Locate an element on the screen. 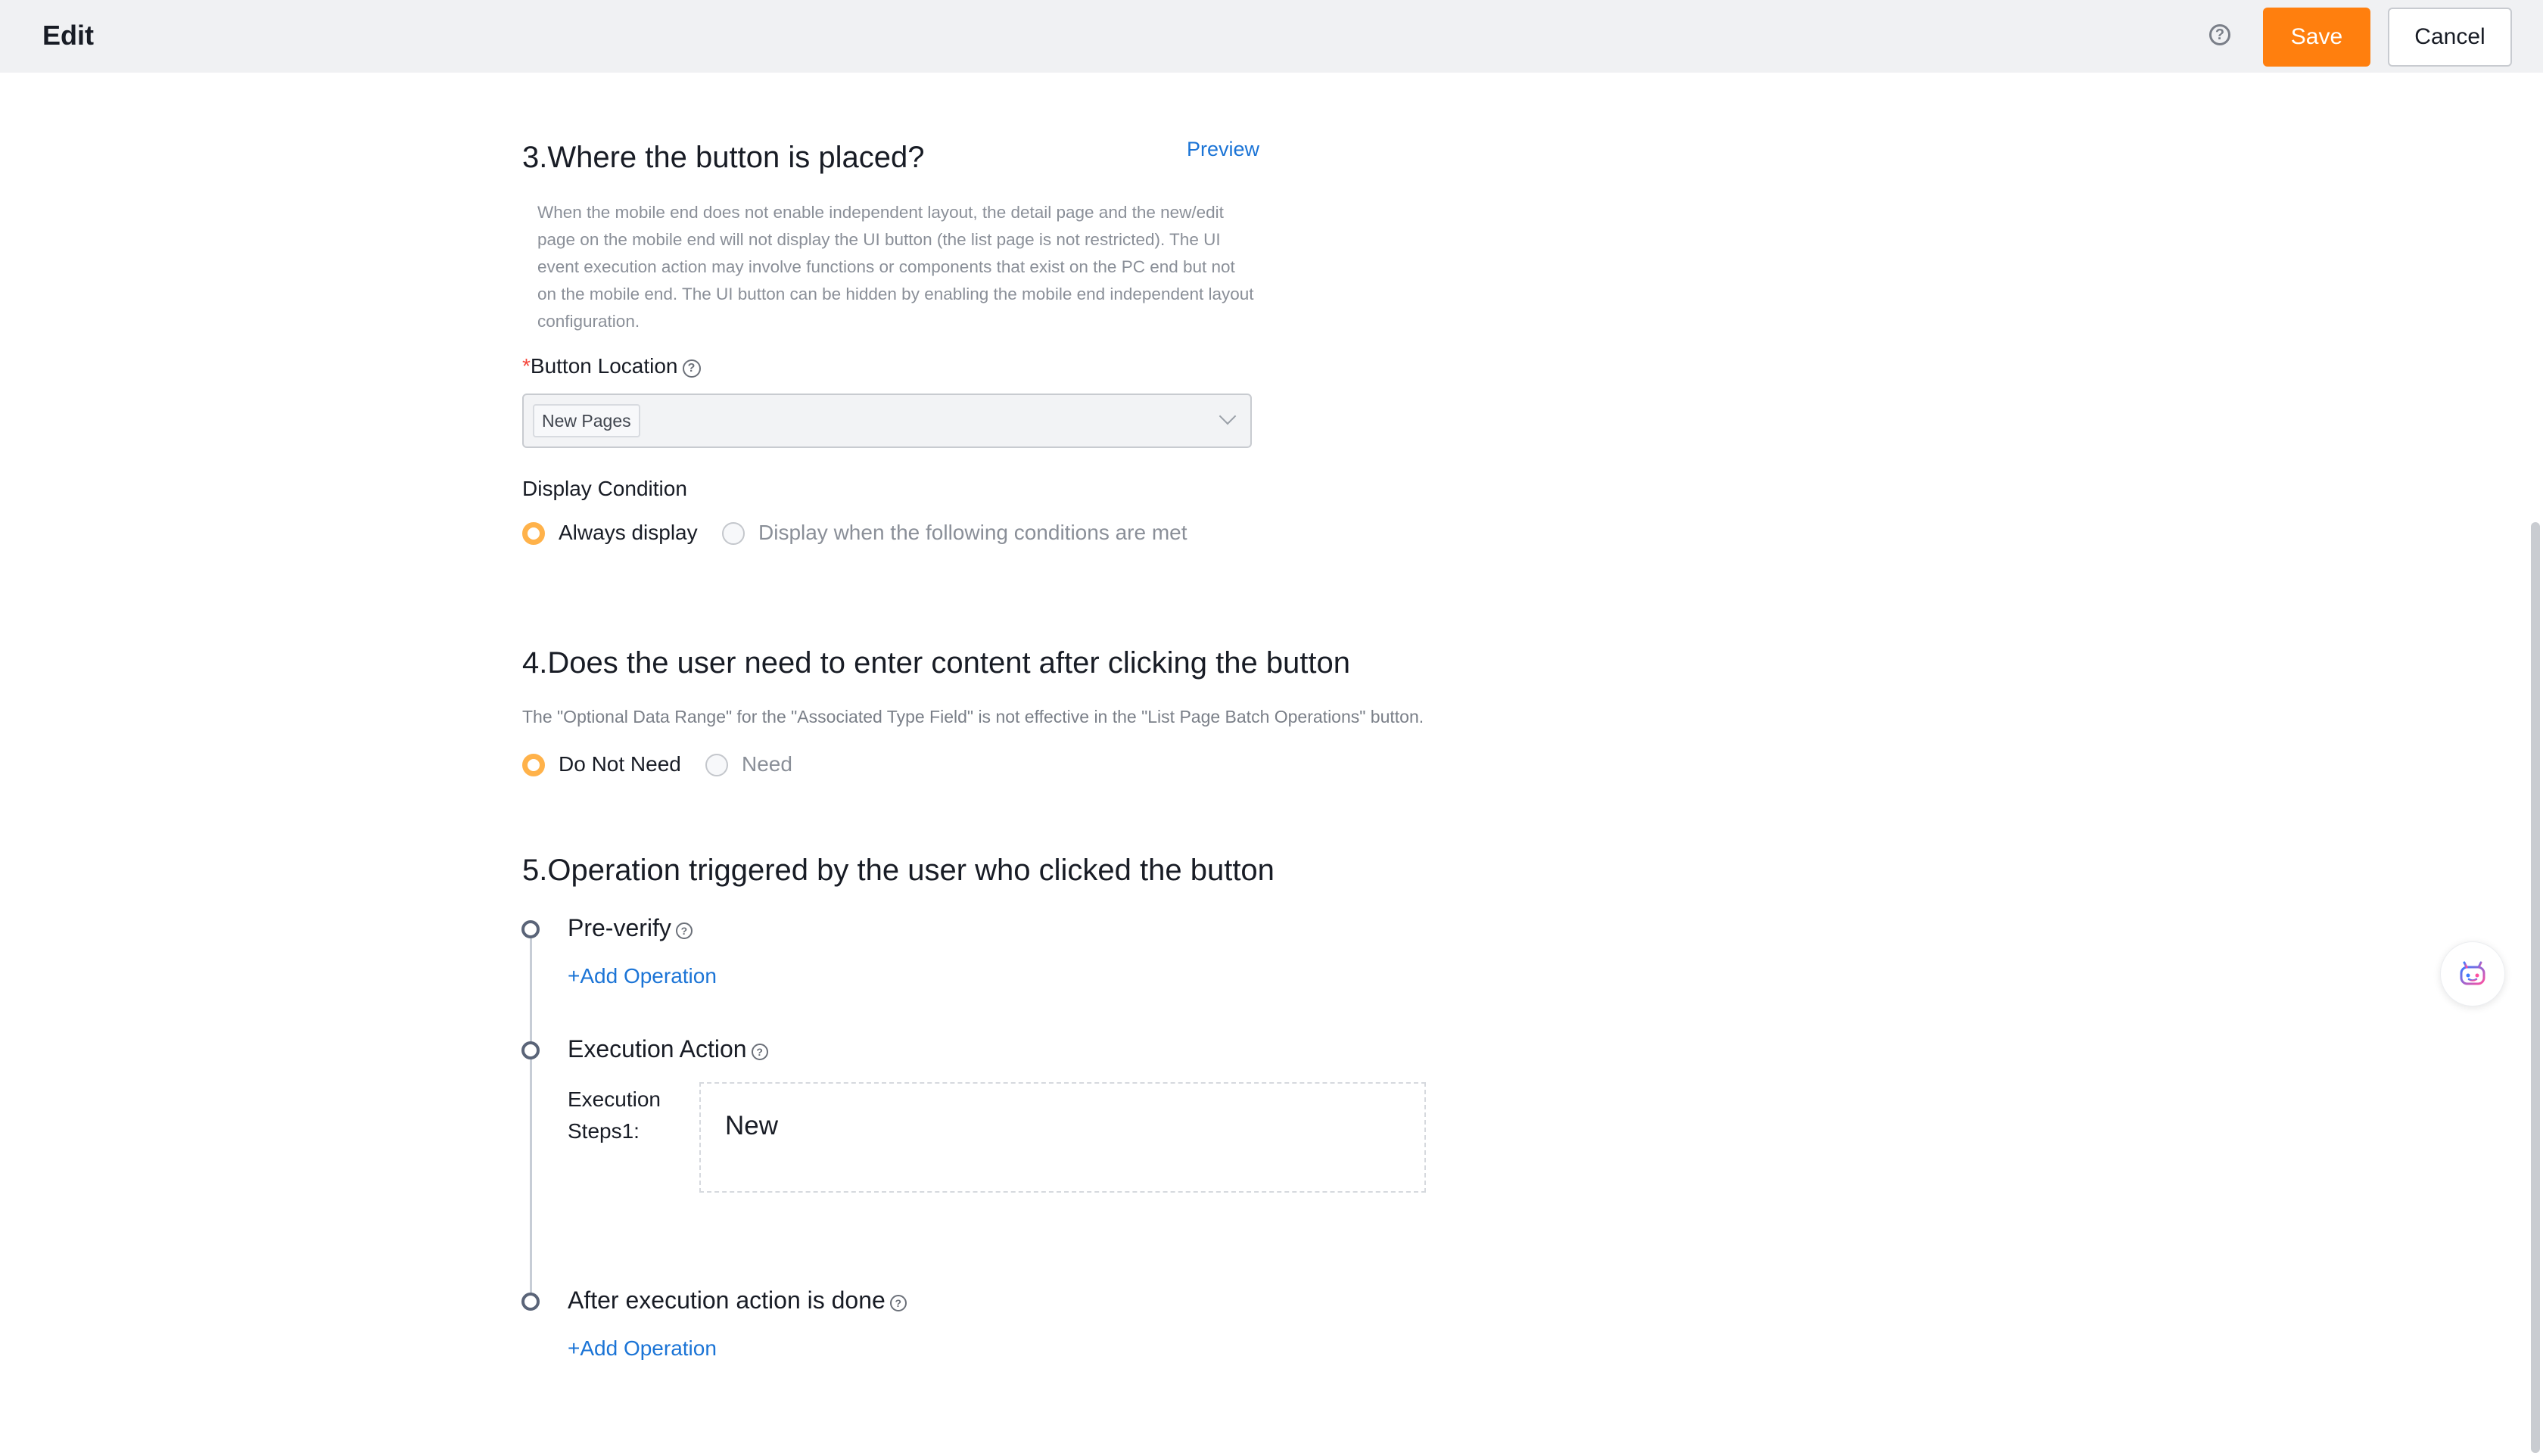 The image size is (2543, 1456). section-3-title: 3.Where the button is placed? is located at coordinates (723, 157).